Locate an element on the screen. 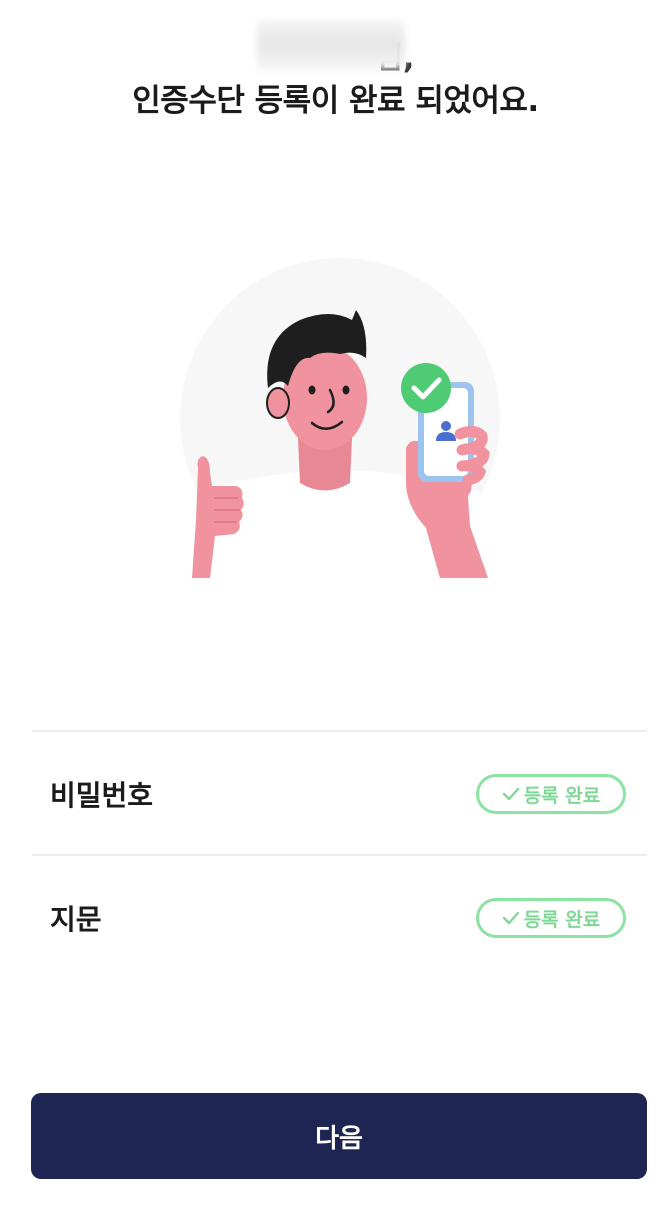 This screenshot has height=1210, width=671. auth-method-label-fingerprint: 지문 is located at coordinates (76, 919).